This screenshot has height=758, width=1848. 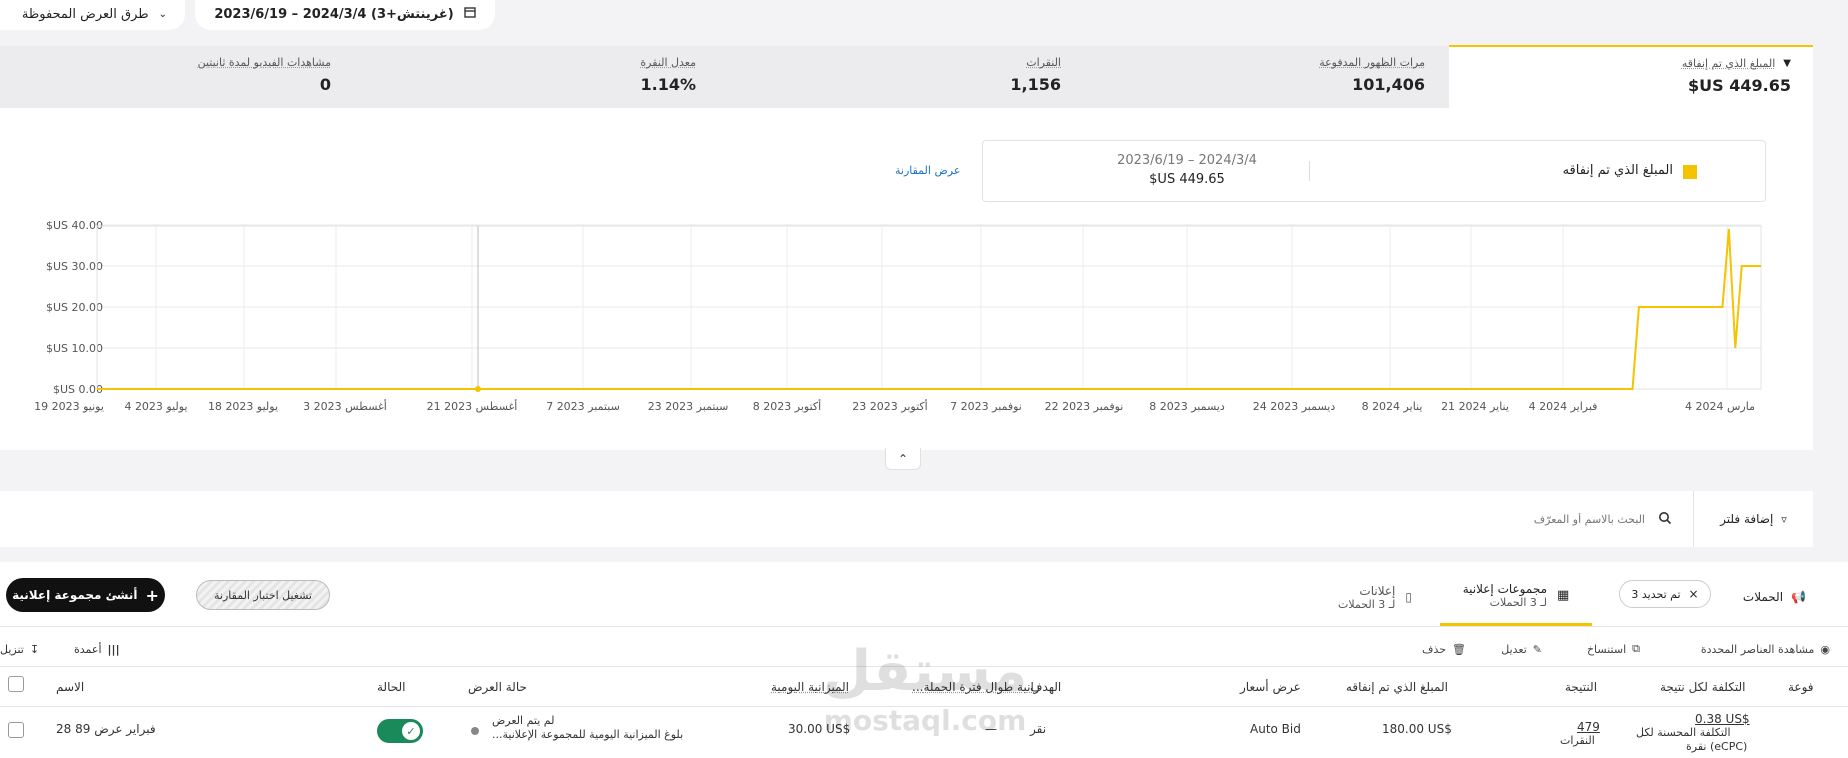 I want to click on y-tick-label: $US 10.00, so click(x=74, y=348).